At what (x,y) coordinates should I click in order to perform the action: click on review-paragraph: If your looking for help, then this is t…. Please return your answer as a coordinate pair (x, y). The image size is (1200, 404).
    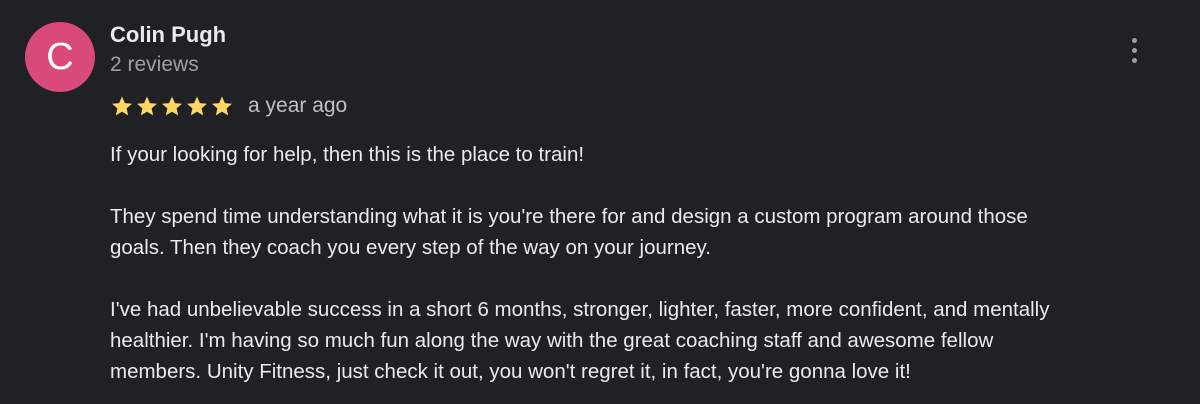
    Looking at the image, I should click on (347, 154).